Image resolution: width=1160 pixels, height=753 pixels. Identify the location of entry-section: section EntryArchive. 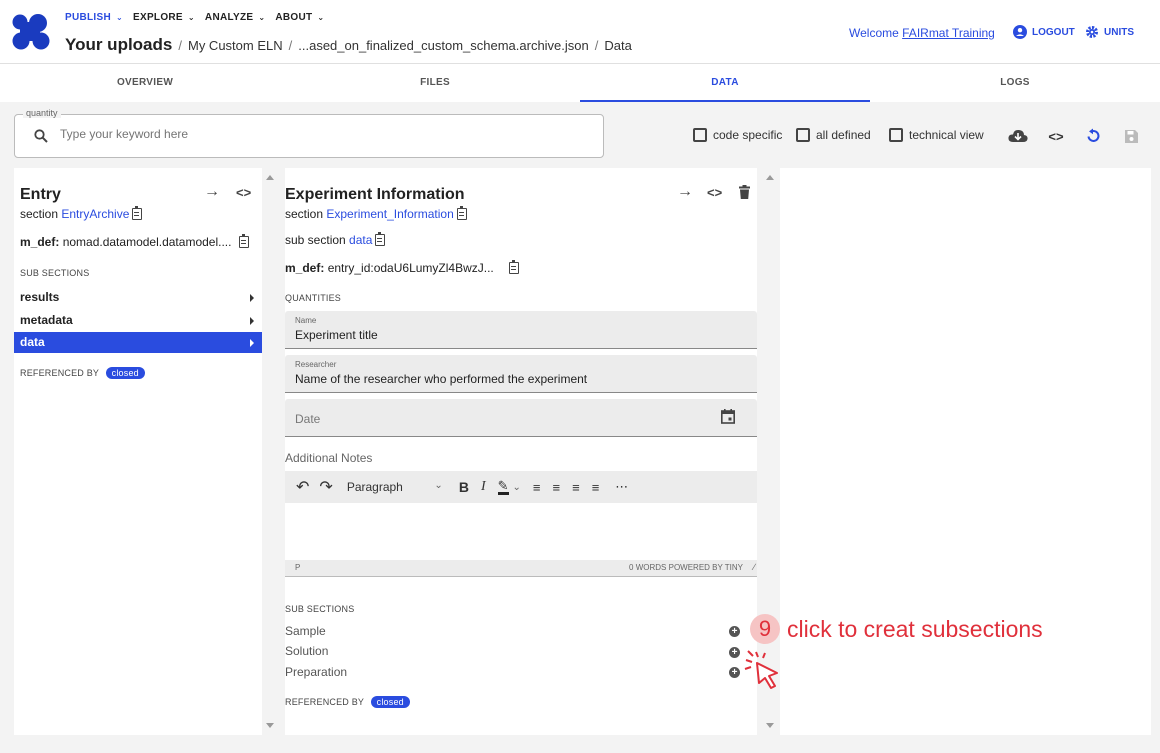
(81, 213).